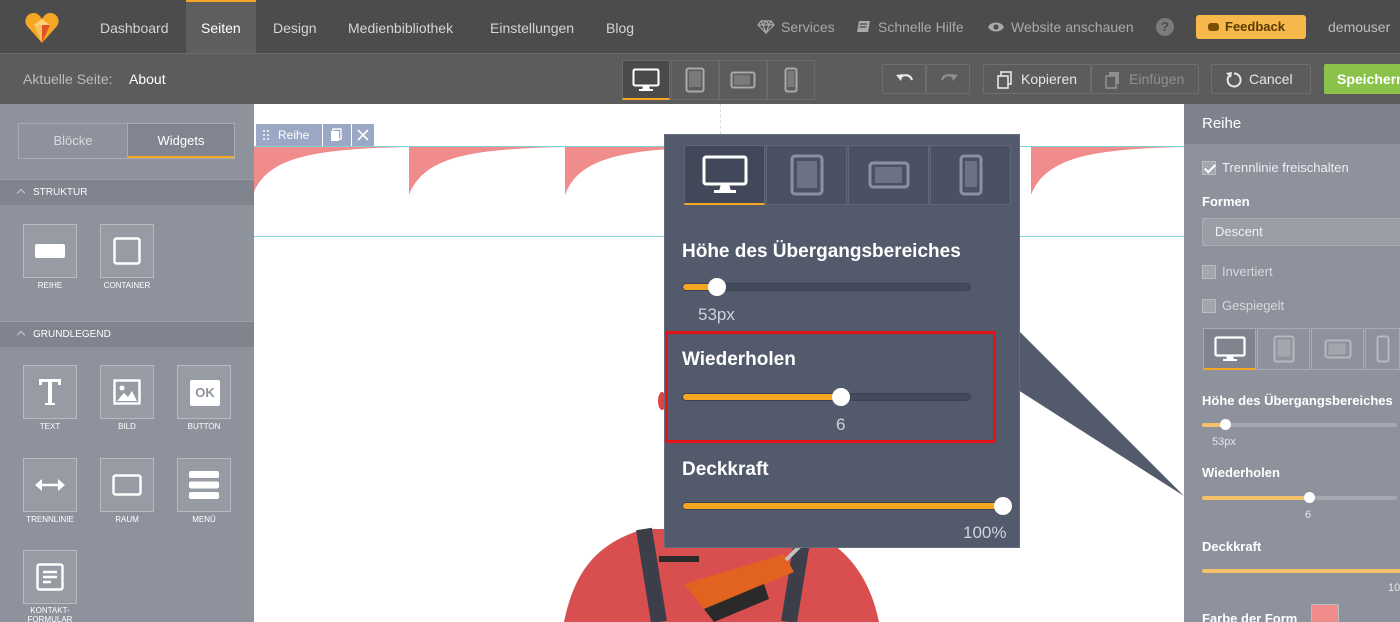  What do you see at coordinates (127, 192) in the screenshot?
I see `section-struktur: STRUKTUR` at bounding box center [127, 192].